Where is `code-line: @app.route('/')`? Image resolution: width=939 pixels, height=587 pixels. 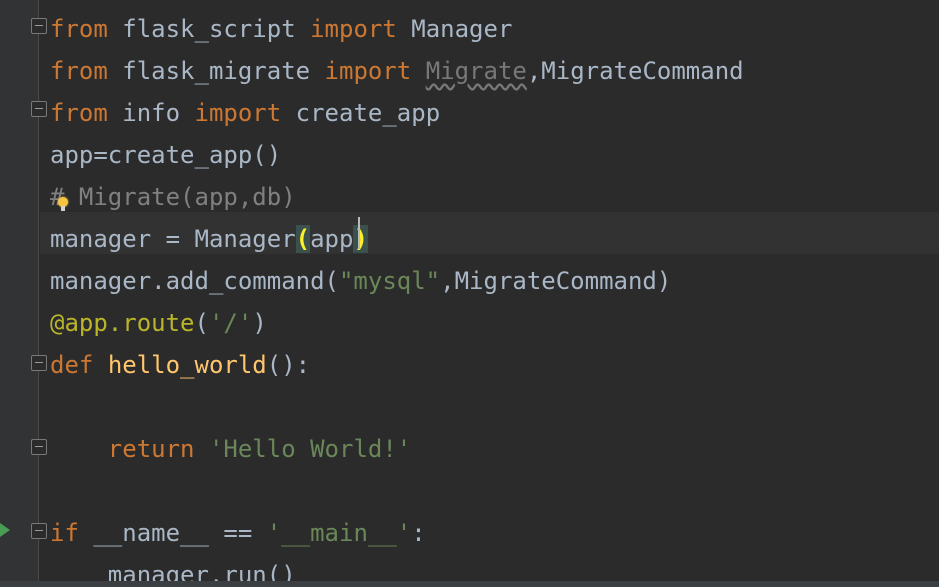
code-line: @app.route('/') is located at coordinates (158, 323).